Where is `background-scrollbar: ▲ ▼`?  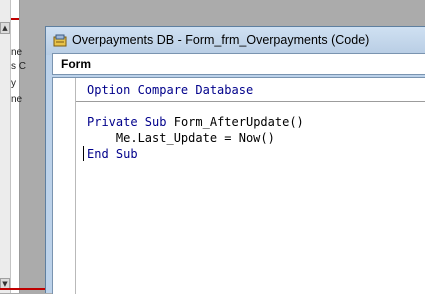
background-scrollbar: ▲ ▼ is located at coordinates (5, 146).